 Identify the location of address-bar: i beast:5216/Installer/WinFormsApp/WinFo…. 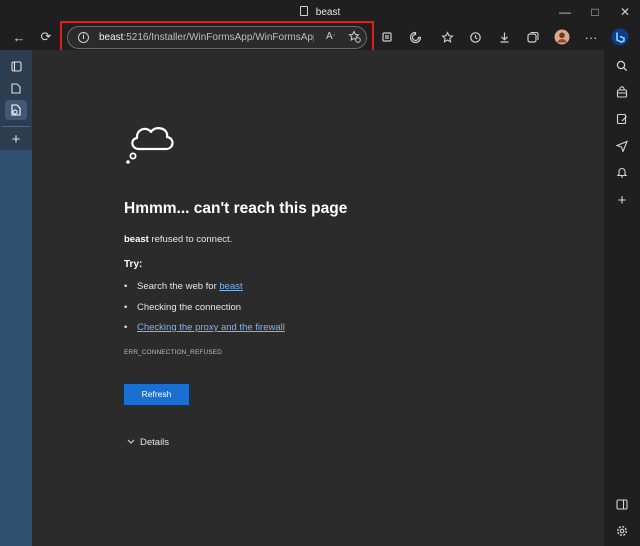
(217, 37).